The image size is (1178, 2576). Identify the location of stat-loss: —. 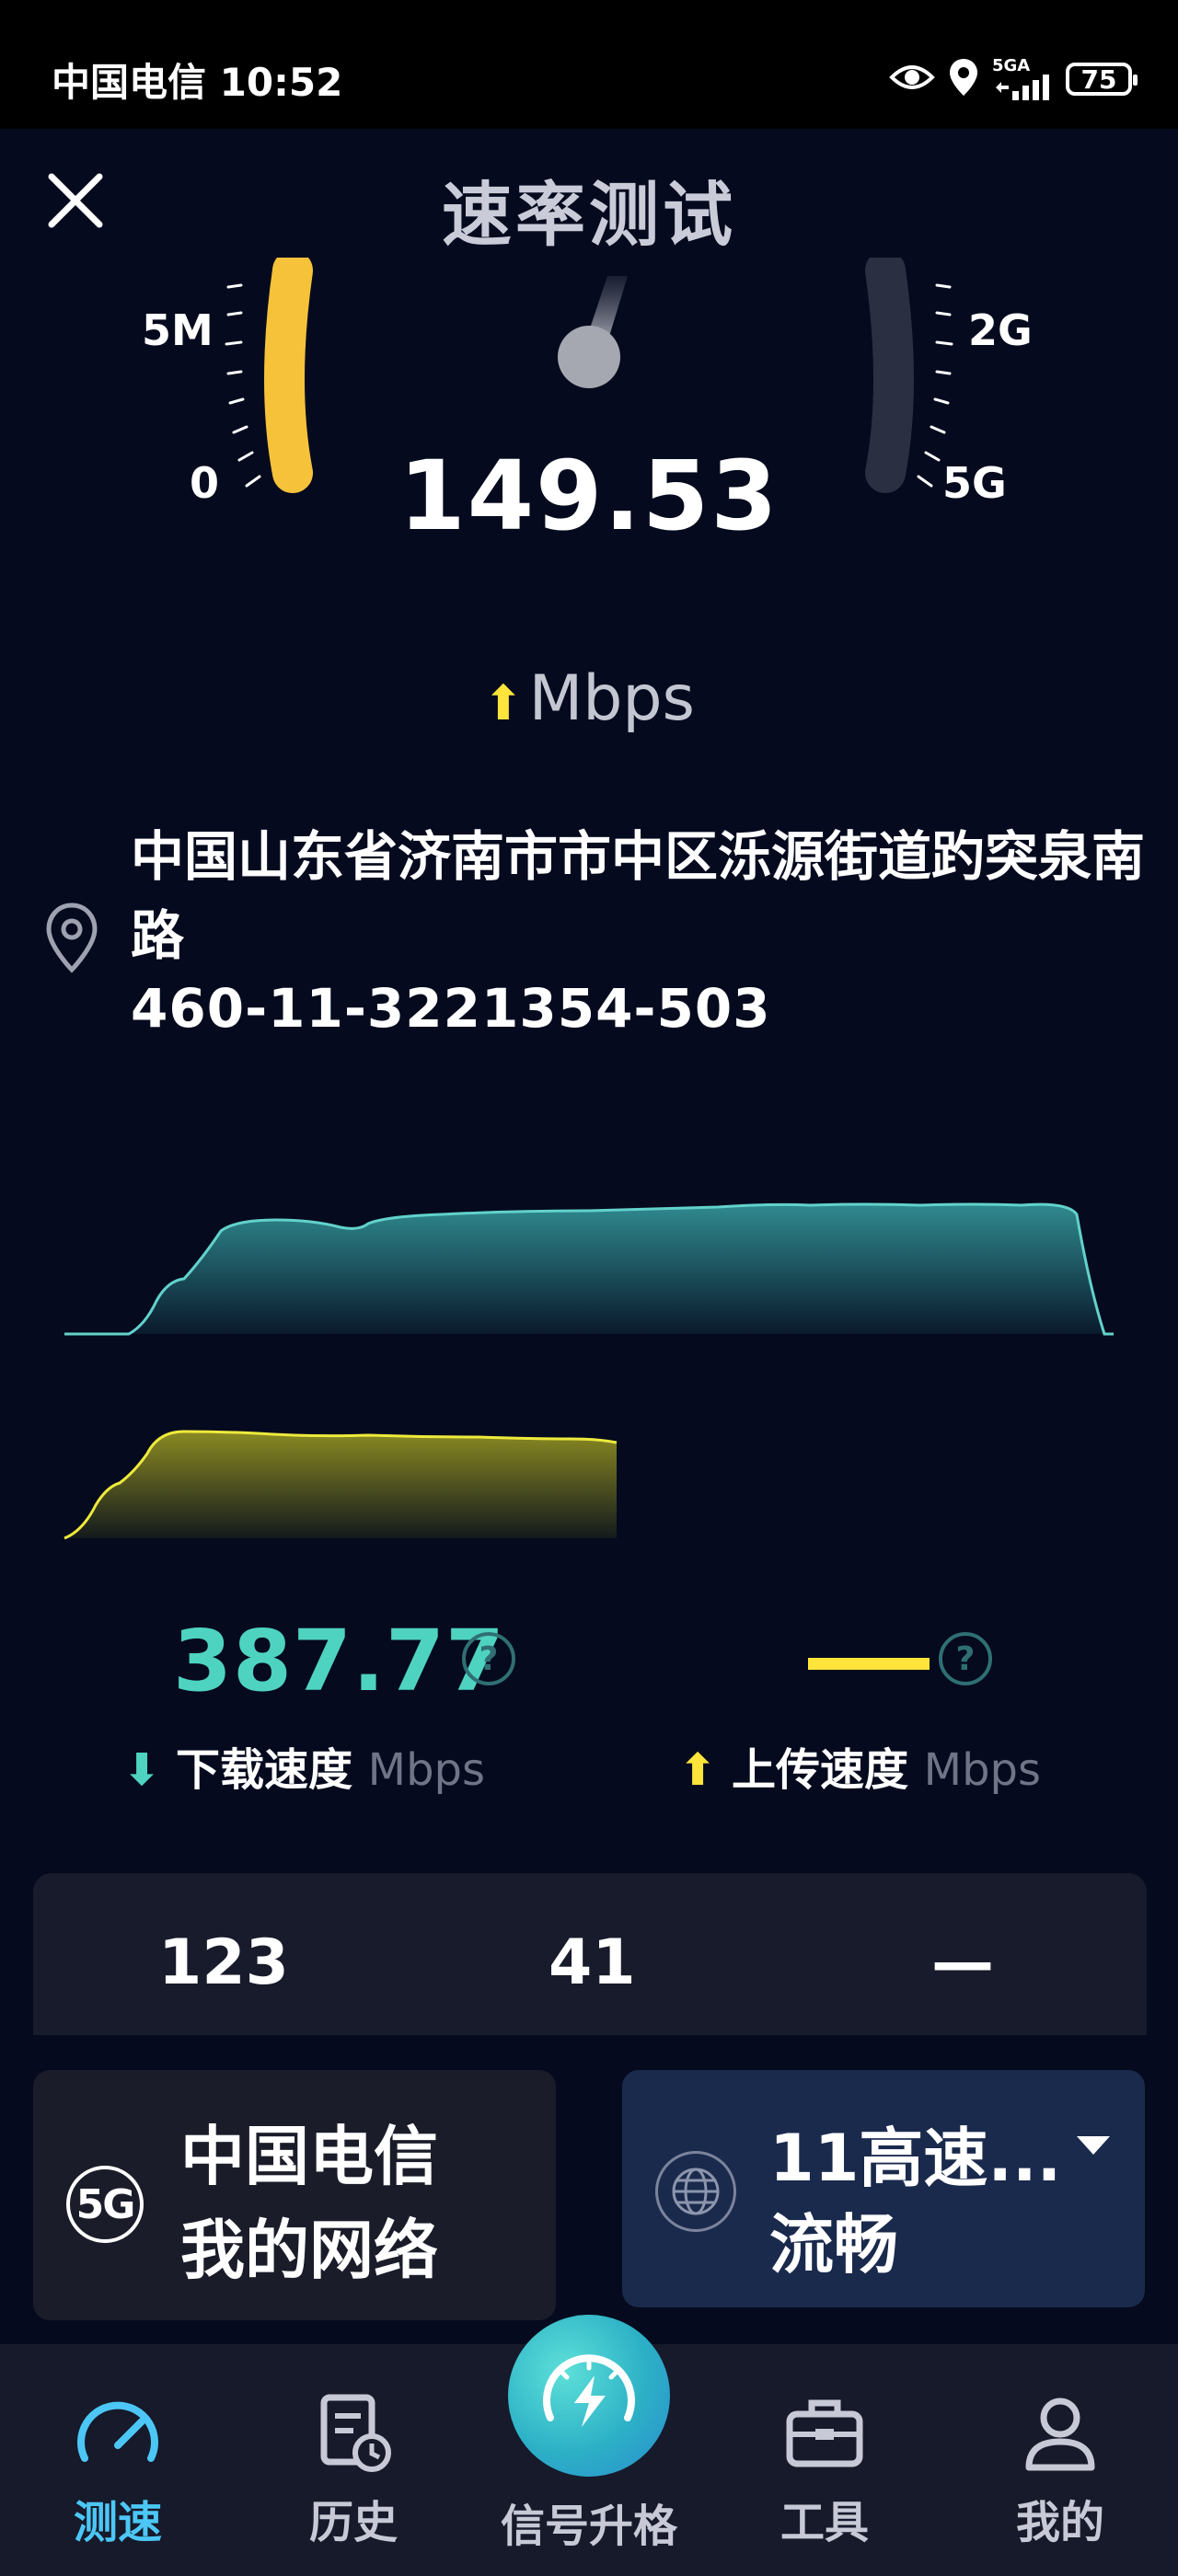
(962, 1962).